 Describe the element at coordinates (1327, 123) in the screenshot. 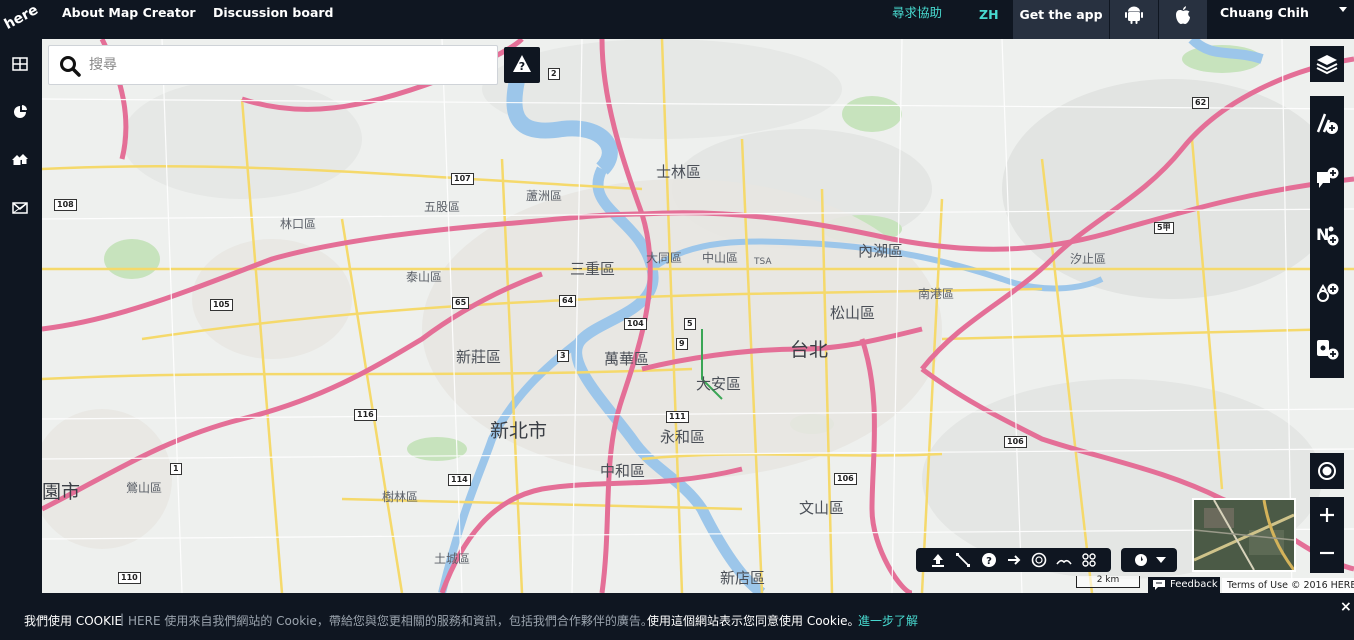

I see `add-road-icon` at that location.